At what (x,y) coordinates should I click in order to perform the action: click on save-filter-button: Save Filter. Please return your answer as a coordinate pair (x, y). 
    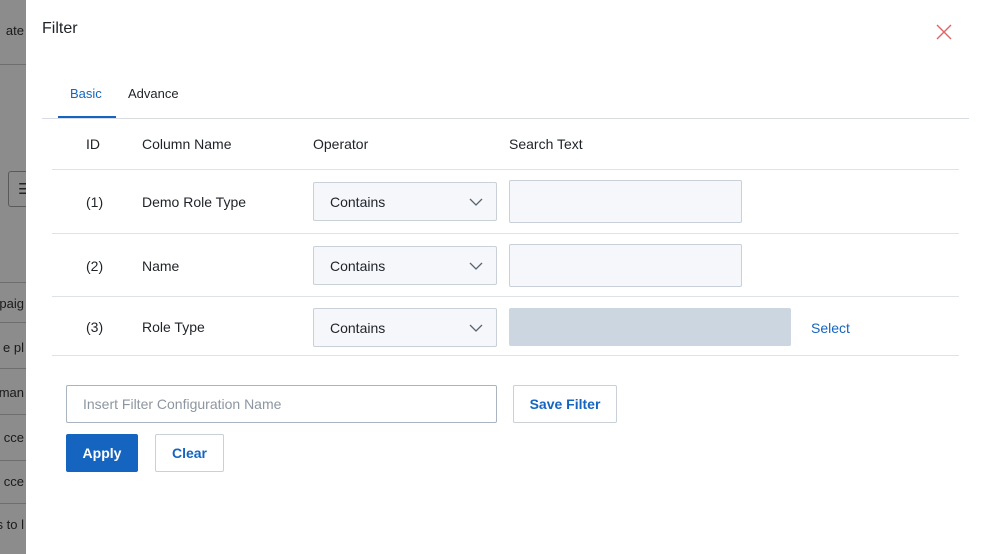
    Looking at the image, I should click on (565, 404).